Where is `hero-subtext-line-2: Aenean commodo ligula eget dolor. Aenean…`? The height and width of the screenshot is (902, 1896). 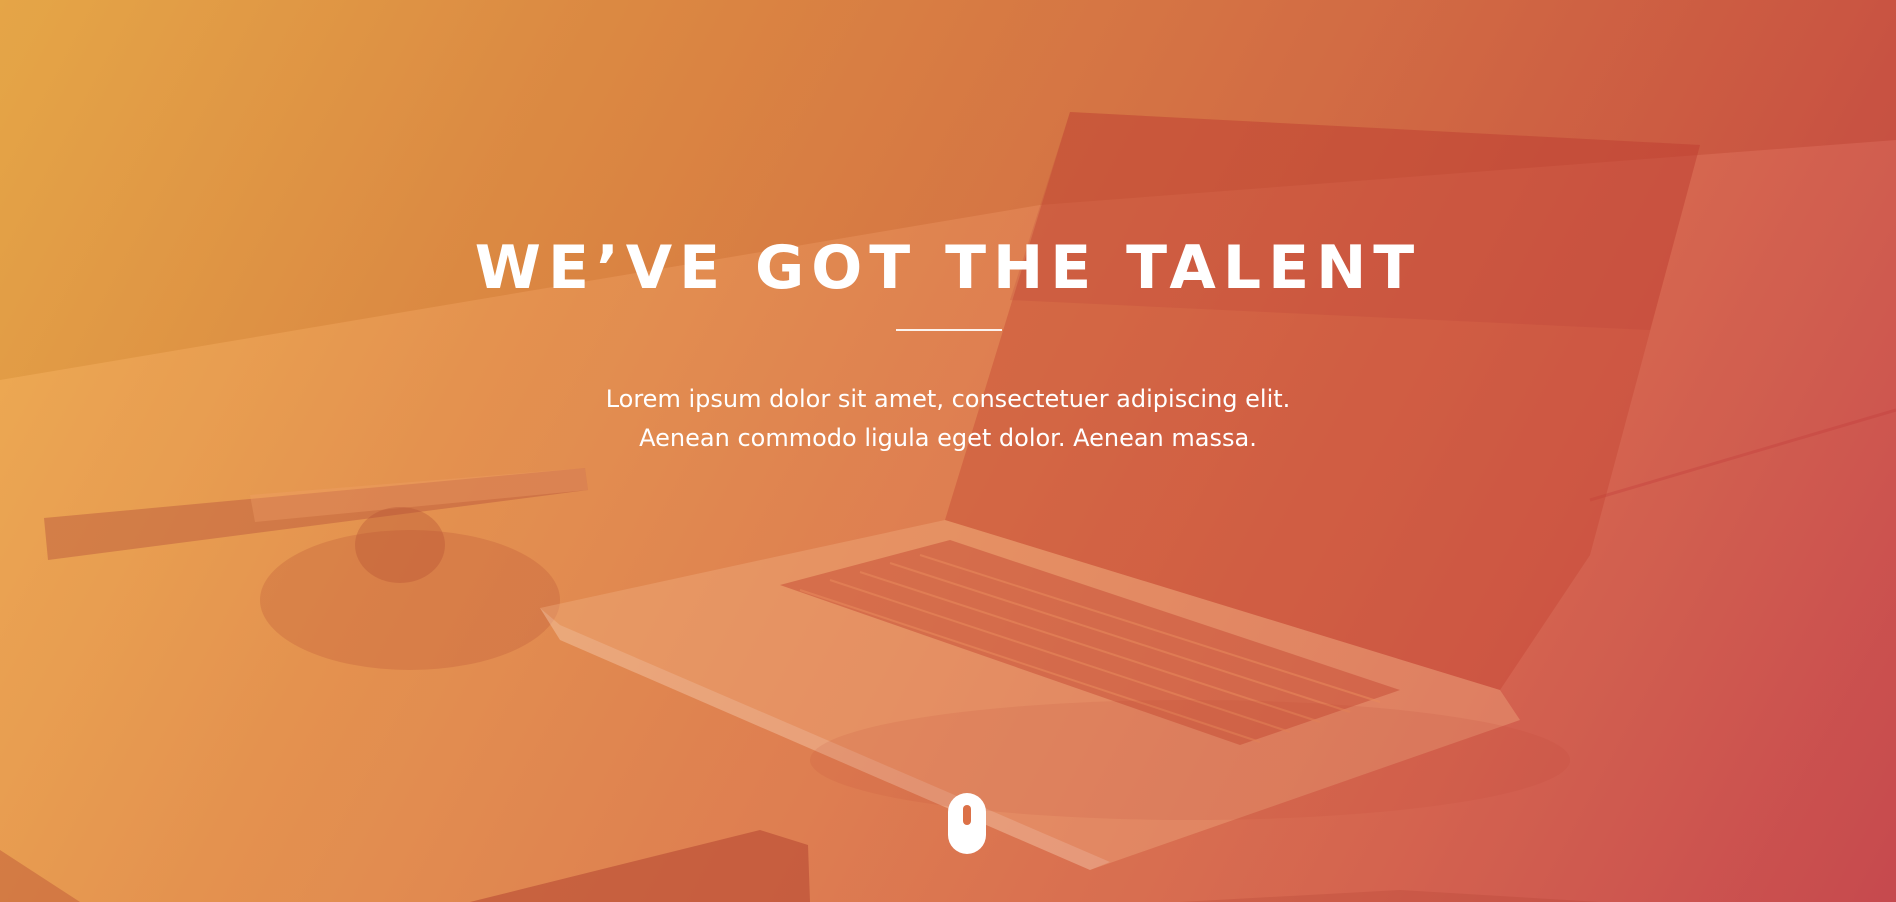
hero-subtext-line-2: Aenean commodo ligula eget dolor. Aenean… is located at coordinates (948, 438).